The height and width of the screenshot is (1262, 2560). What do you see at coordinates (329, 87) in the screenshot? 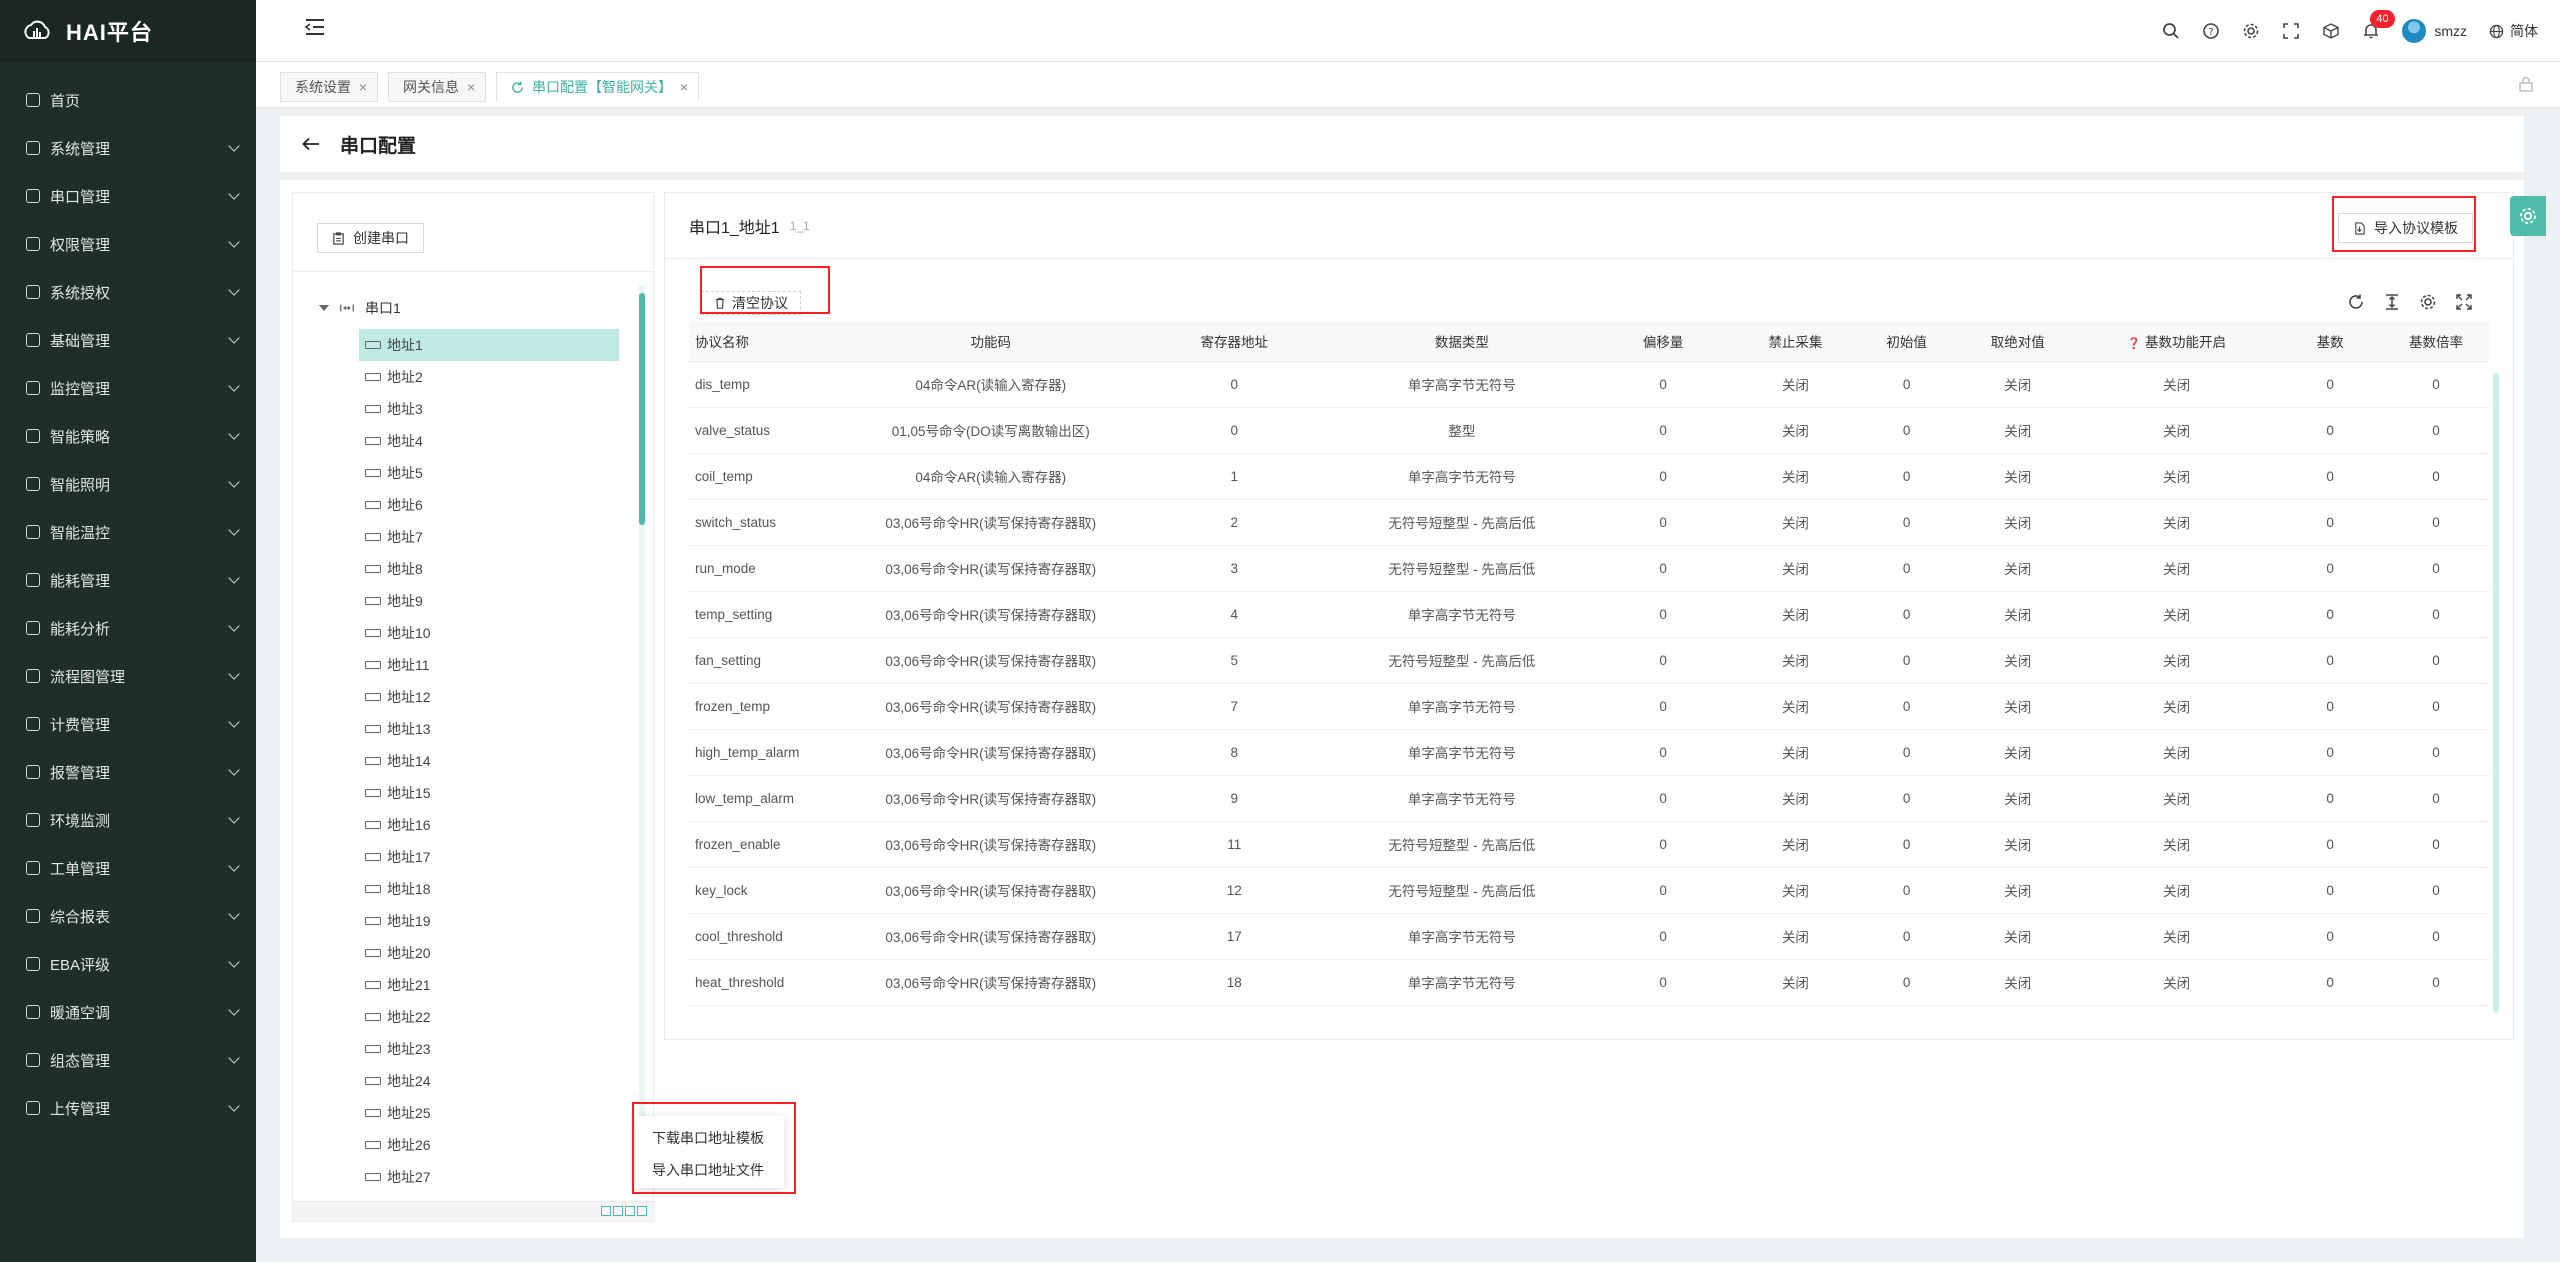
I see `tab-system-settings: 系统设置 ×` at bounding box center [329, 87].